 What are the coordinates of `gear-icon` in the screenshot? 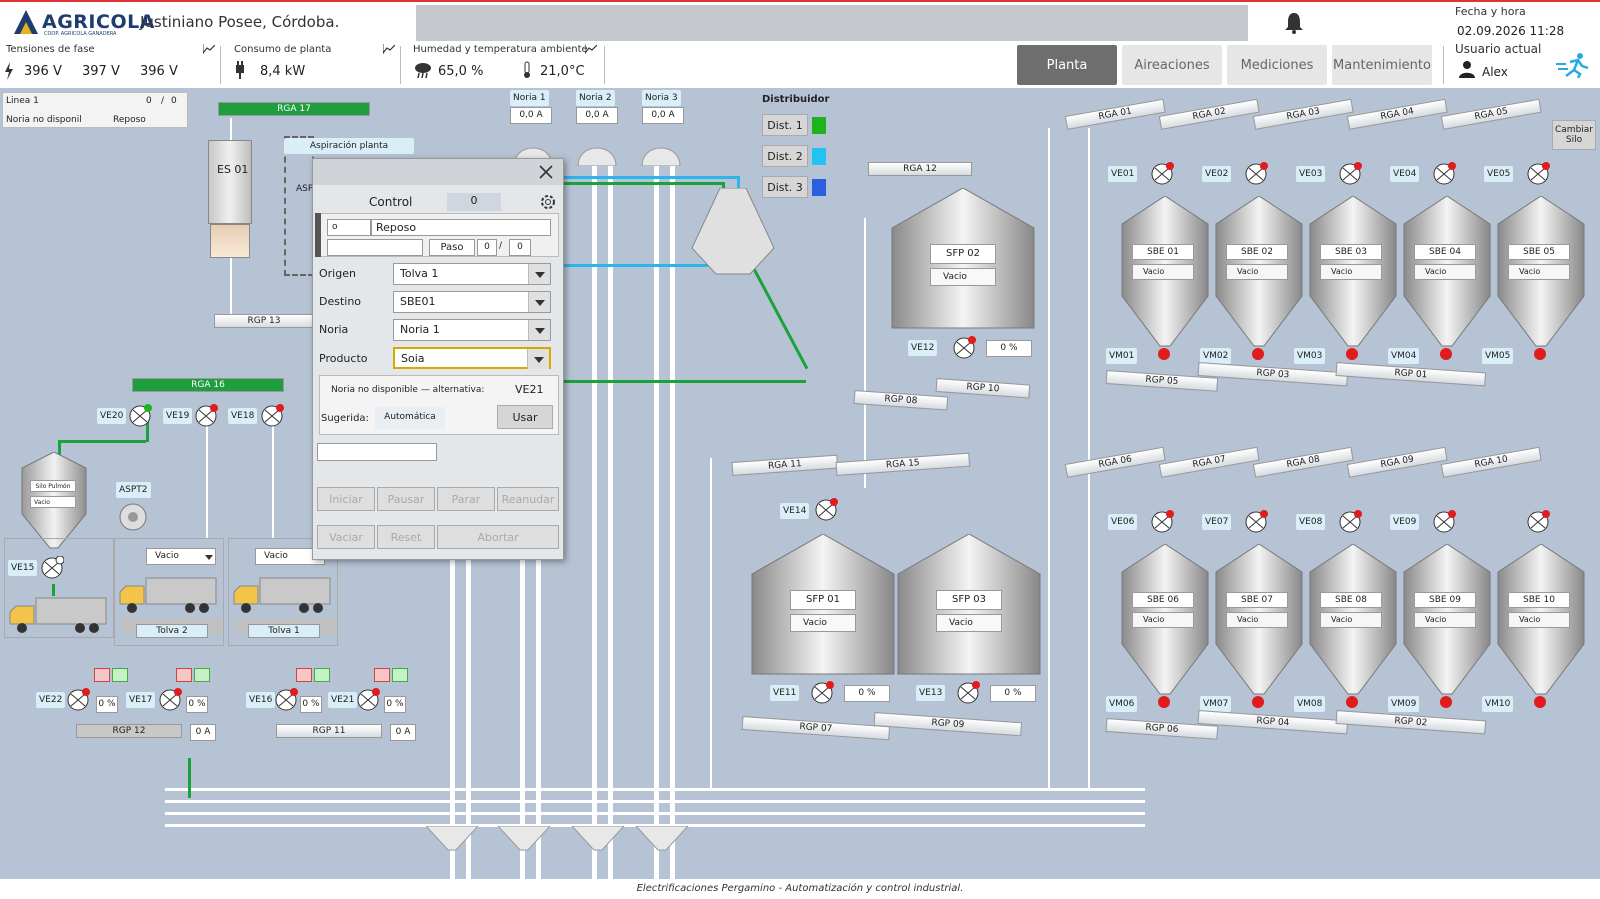 It's located at (548, 202).